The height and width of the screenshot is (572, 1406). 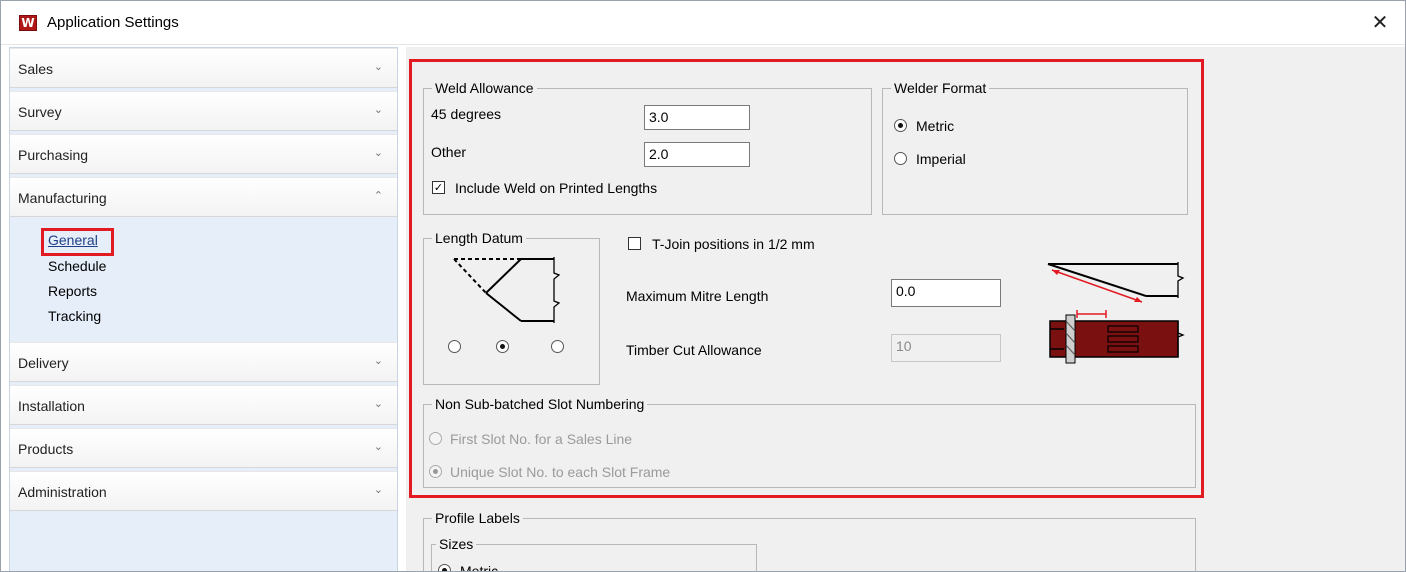 What do you see at coordinates (703, 23) in the screenshot?
I see `title-bar: W Application Settings ✕` at bounding box center [703, 23].